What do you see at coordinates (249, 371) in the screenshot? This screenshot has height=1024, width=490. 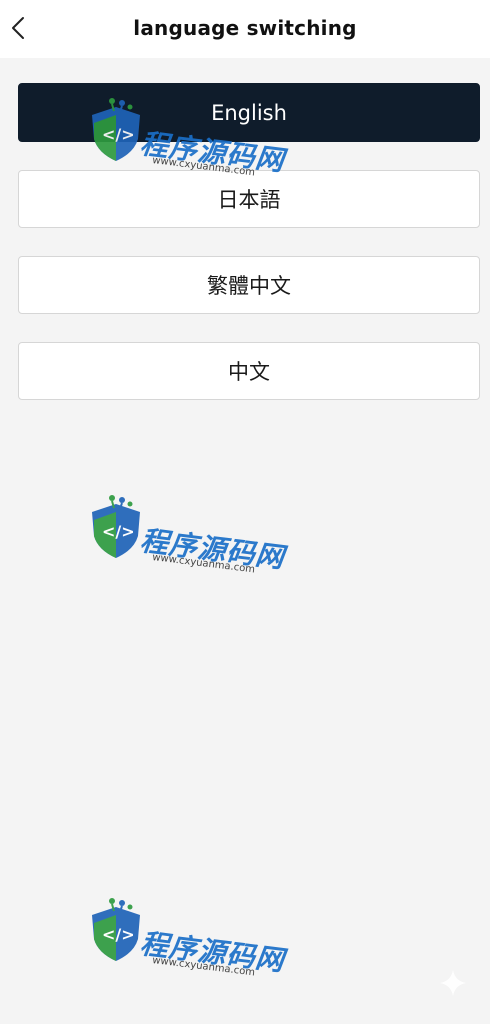 I see `language-option-simplified-chinese: 中文` at bounding box center [249, 371].